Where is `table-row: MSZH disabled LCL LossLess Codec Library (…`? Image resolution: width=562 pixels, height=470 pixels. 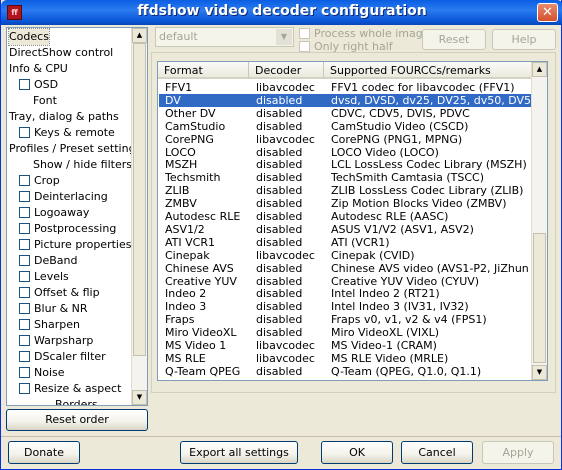
table-row: MSZH disabled LCL LossLess Codec Library (… is located at coordinates (345, 164).